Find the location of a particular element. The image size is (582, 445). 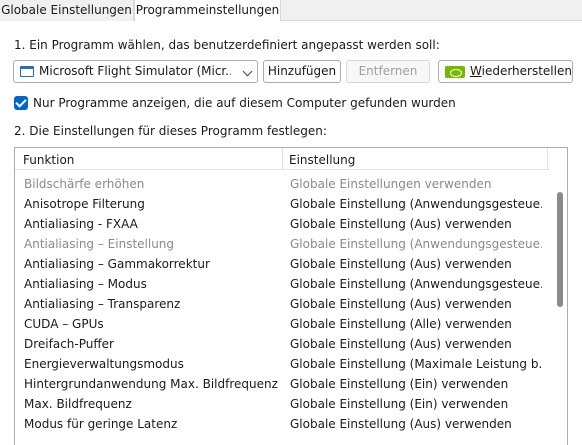

restore-button-label: Wiederherstellen is located at coordinates (521, 71).